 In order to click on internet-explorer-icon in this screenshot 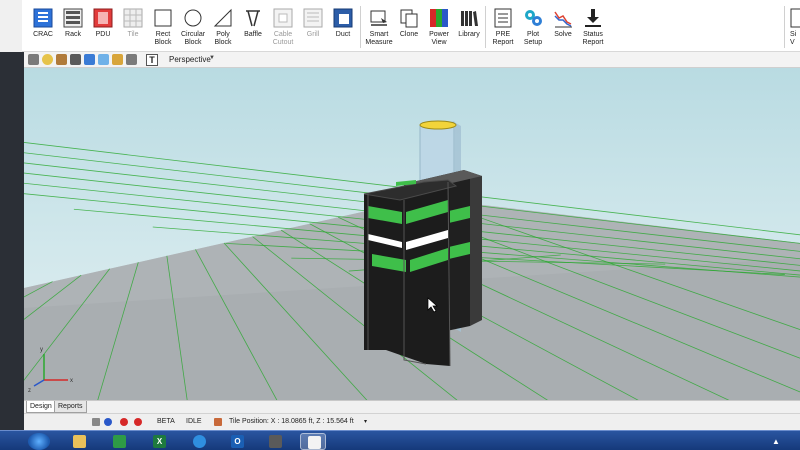, I will do `click(199, 441)`.